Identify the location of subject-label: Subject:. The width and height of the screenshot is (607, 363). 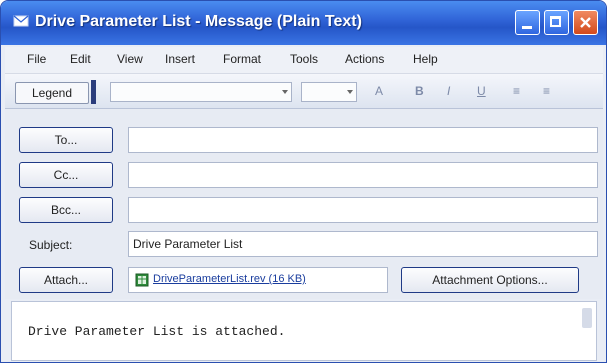
(51, 245).